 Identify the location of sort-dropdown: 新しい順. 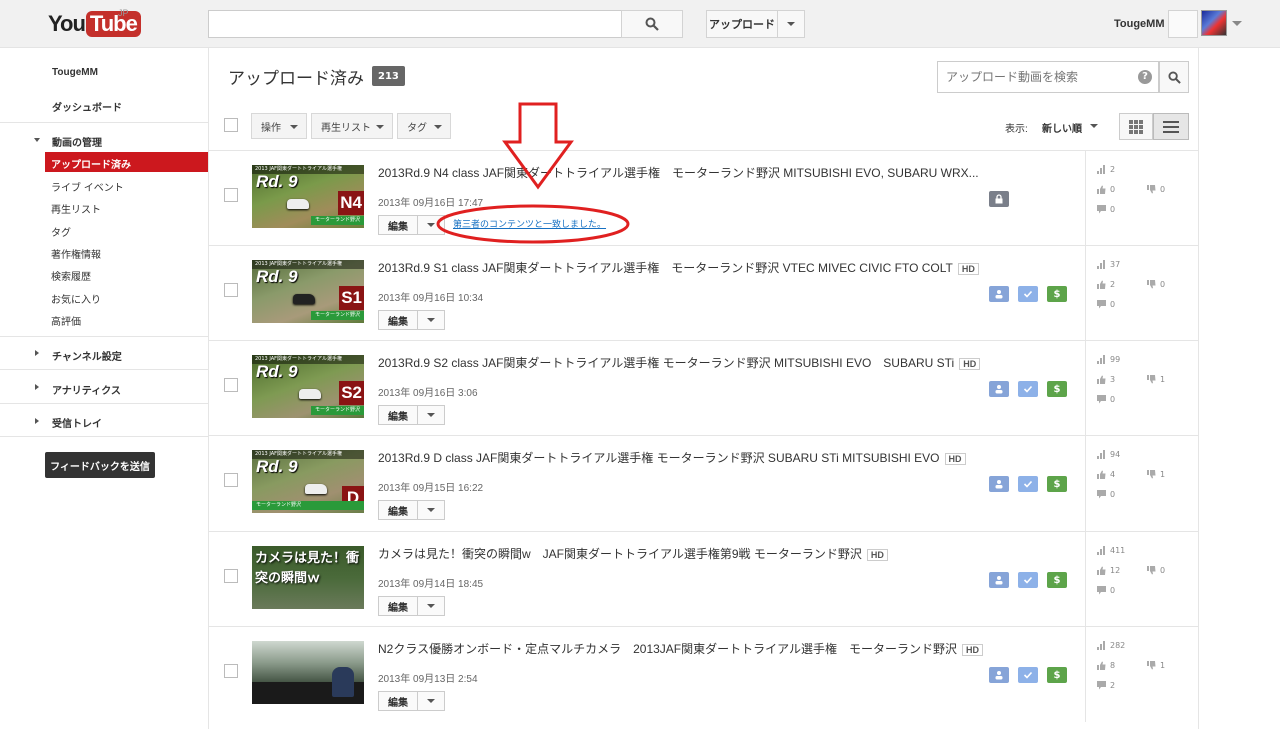
(1062, 127).